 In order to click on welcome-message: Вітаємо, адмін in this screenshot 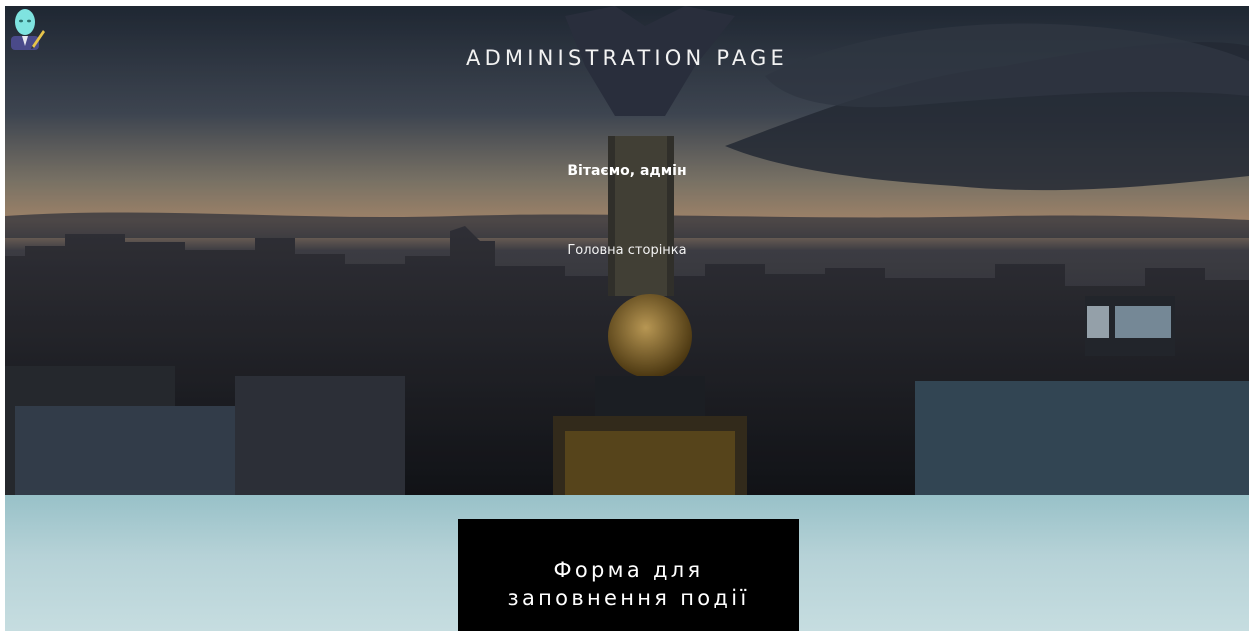, I will do `click(627, 171)`.